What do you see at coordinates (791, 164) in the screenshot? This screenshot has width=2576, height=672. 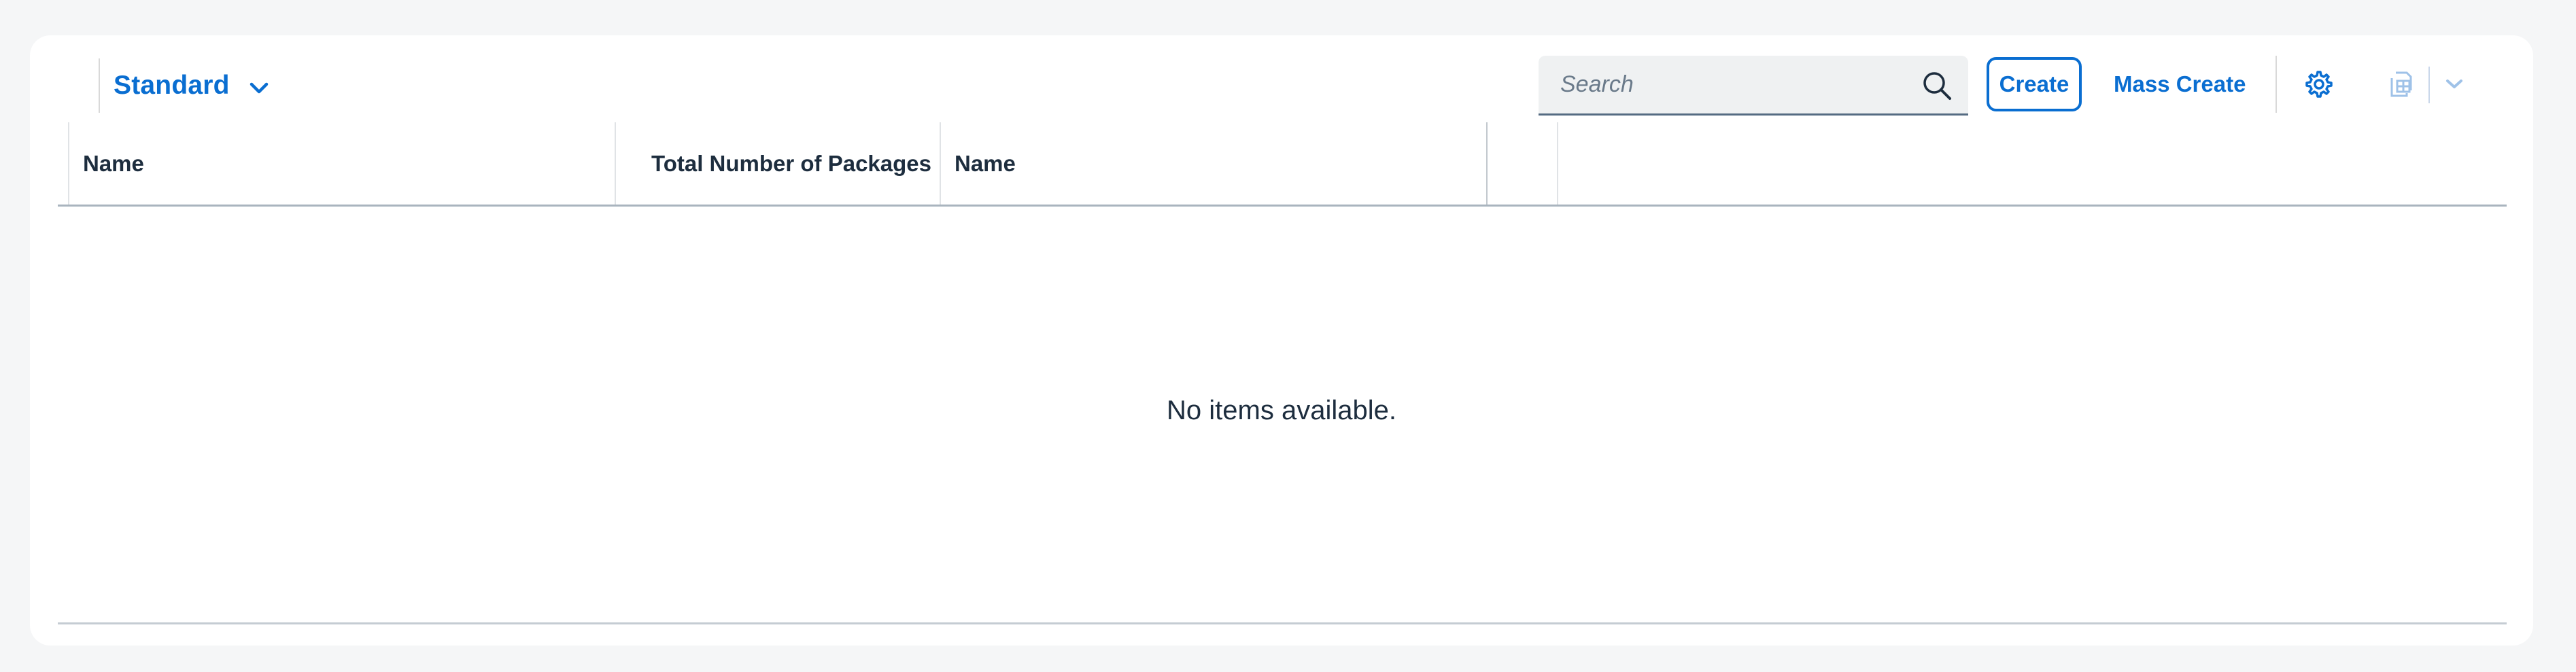 I see `column-header-total-packages: Total Number of Packages` at bounding box center [791, 164].